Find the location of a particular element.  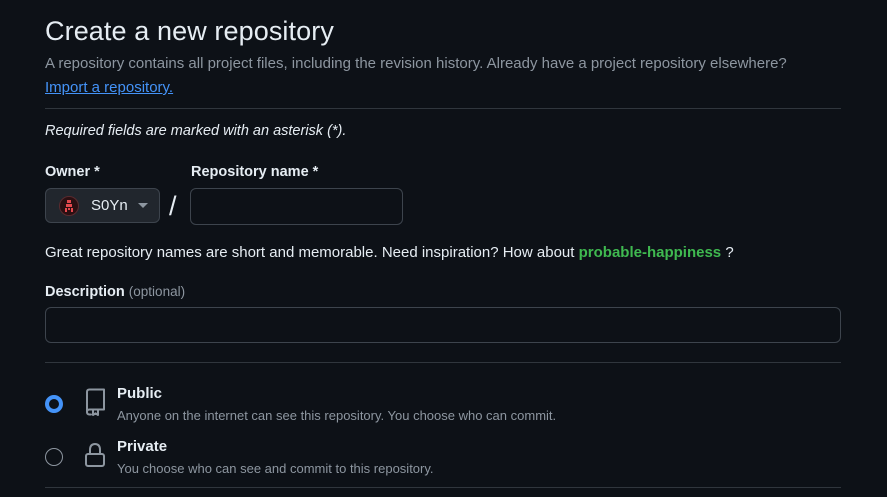

description-input is located at coordinates (443, 325).